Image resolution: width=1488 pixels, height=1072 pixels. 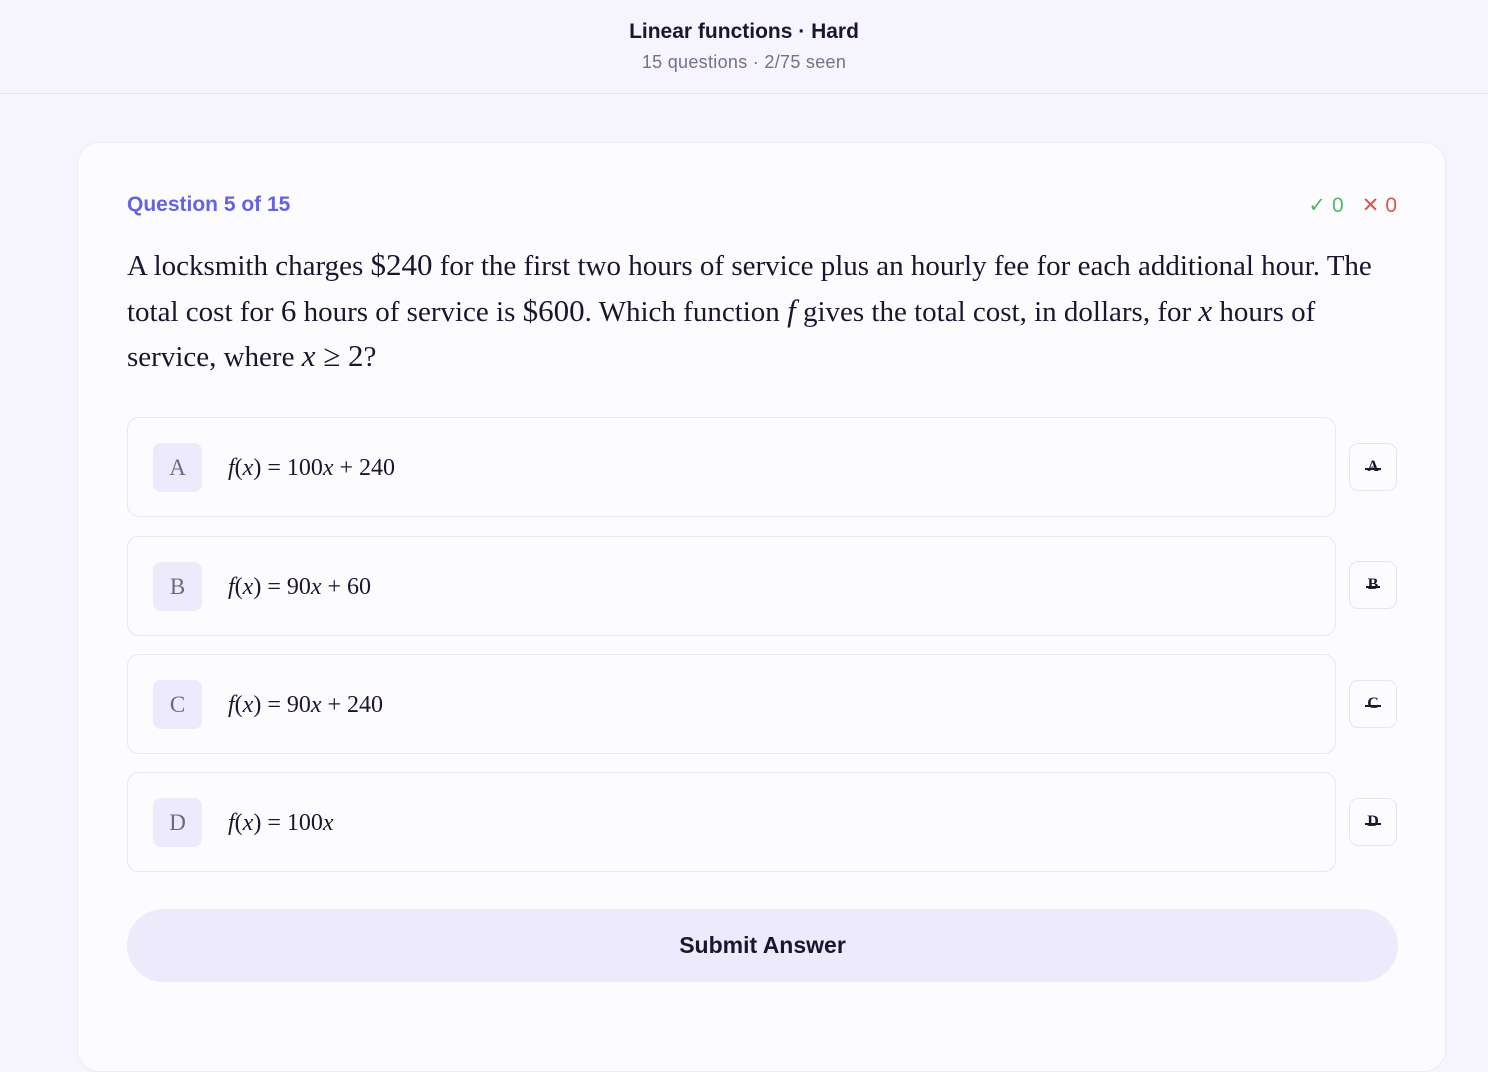 What do you see at coordinates (731, 586) in the screenshot?
I see `answer-option-b: B f(x) = 90x + 60` at bounding box center [731, 586].